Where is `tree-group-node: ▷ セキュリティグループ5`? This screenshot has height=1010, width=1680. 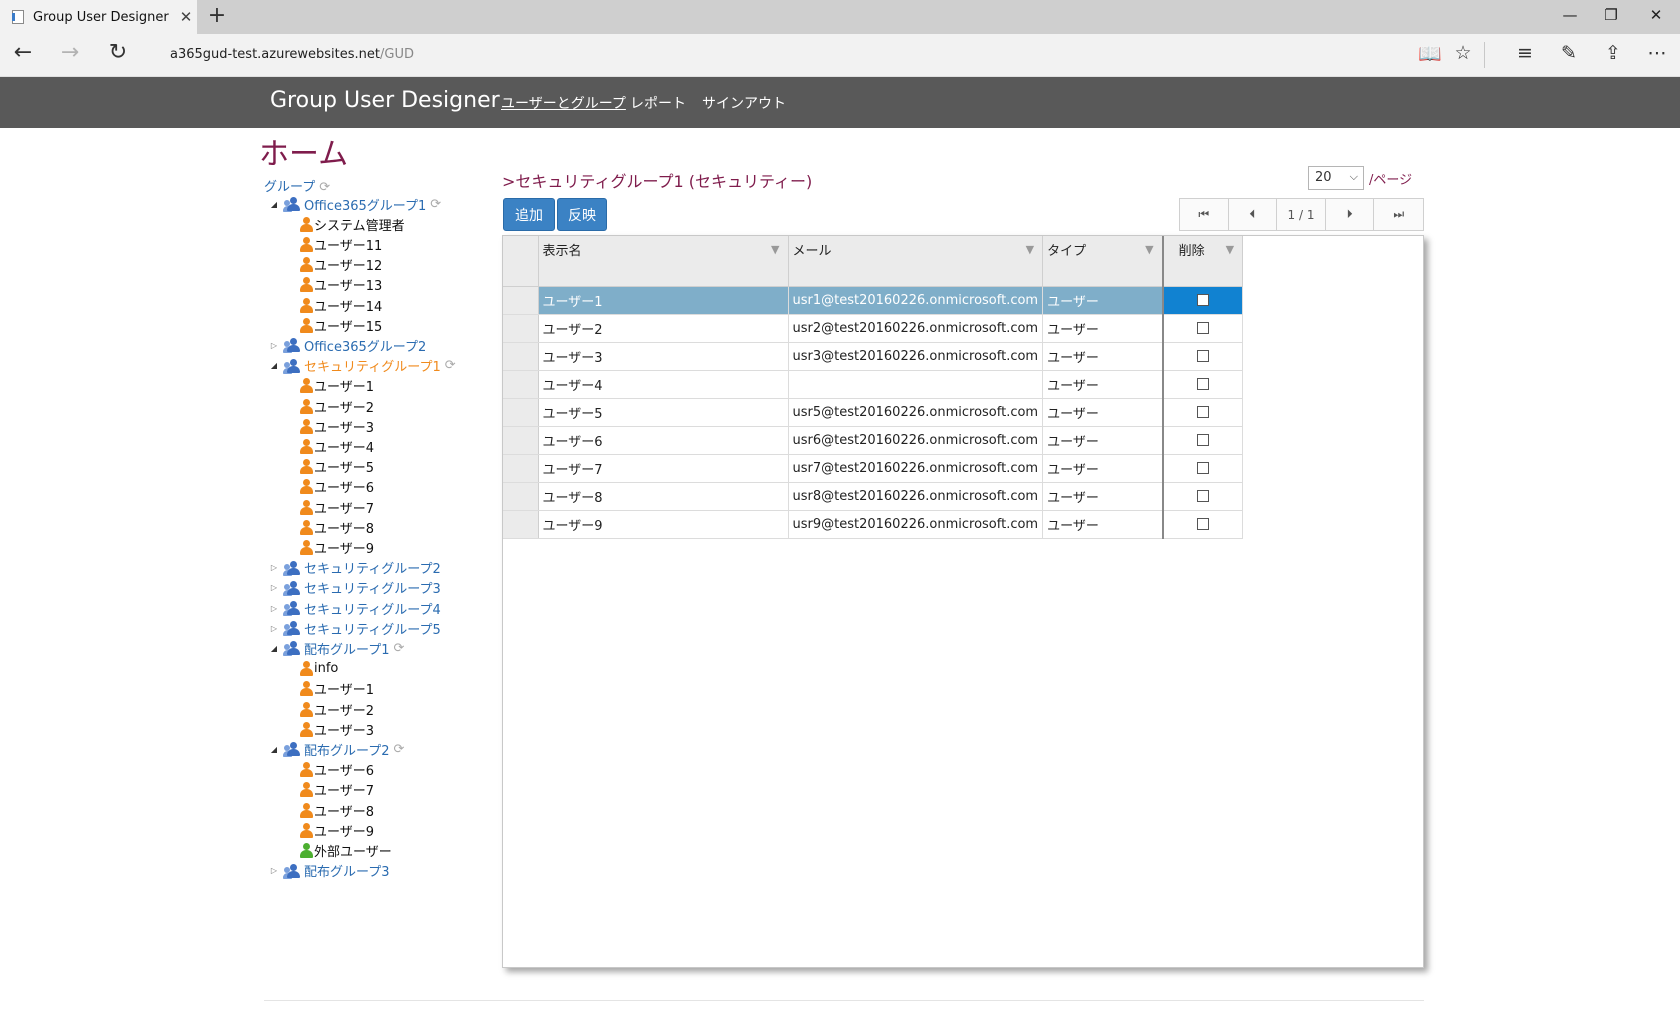
tree-group-node: ▷ セキュリティグループ5 is located at coordinates (355, 628).